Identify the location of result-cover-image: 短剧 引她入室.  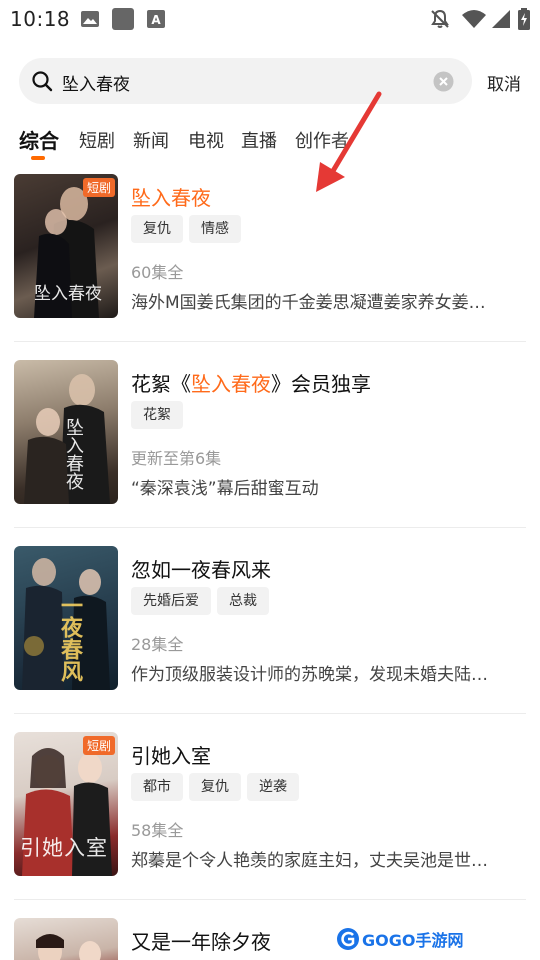
(66, 804).